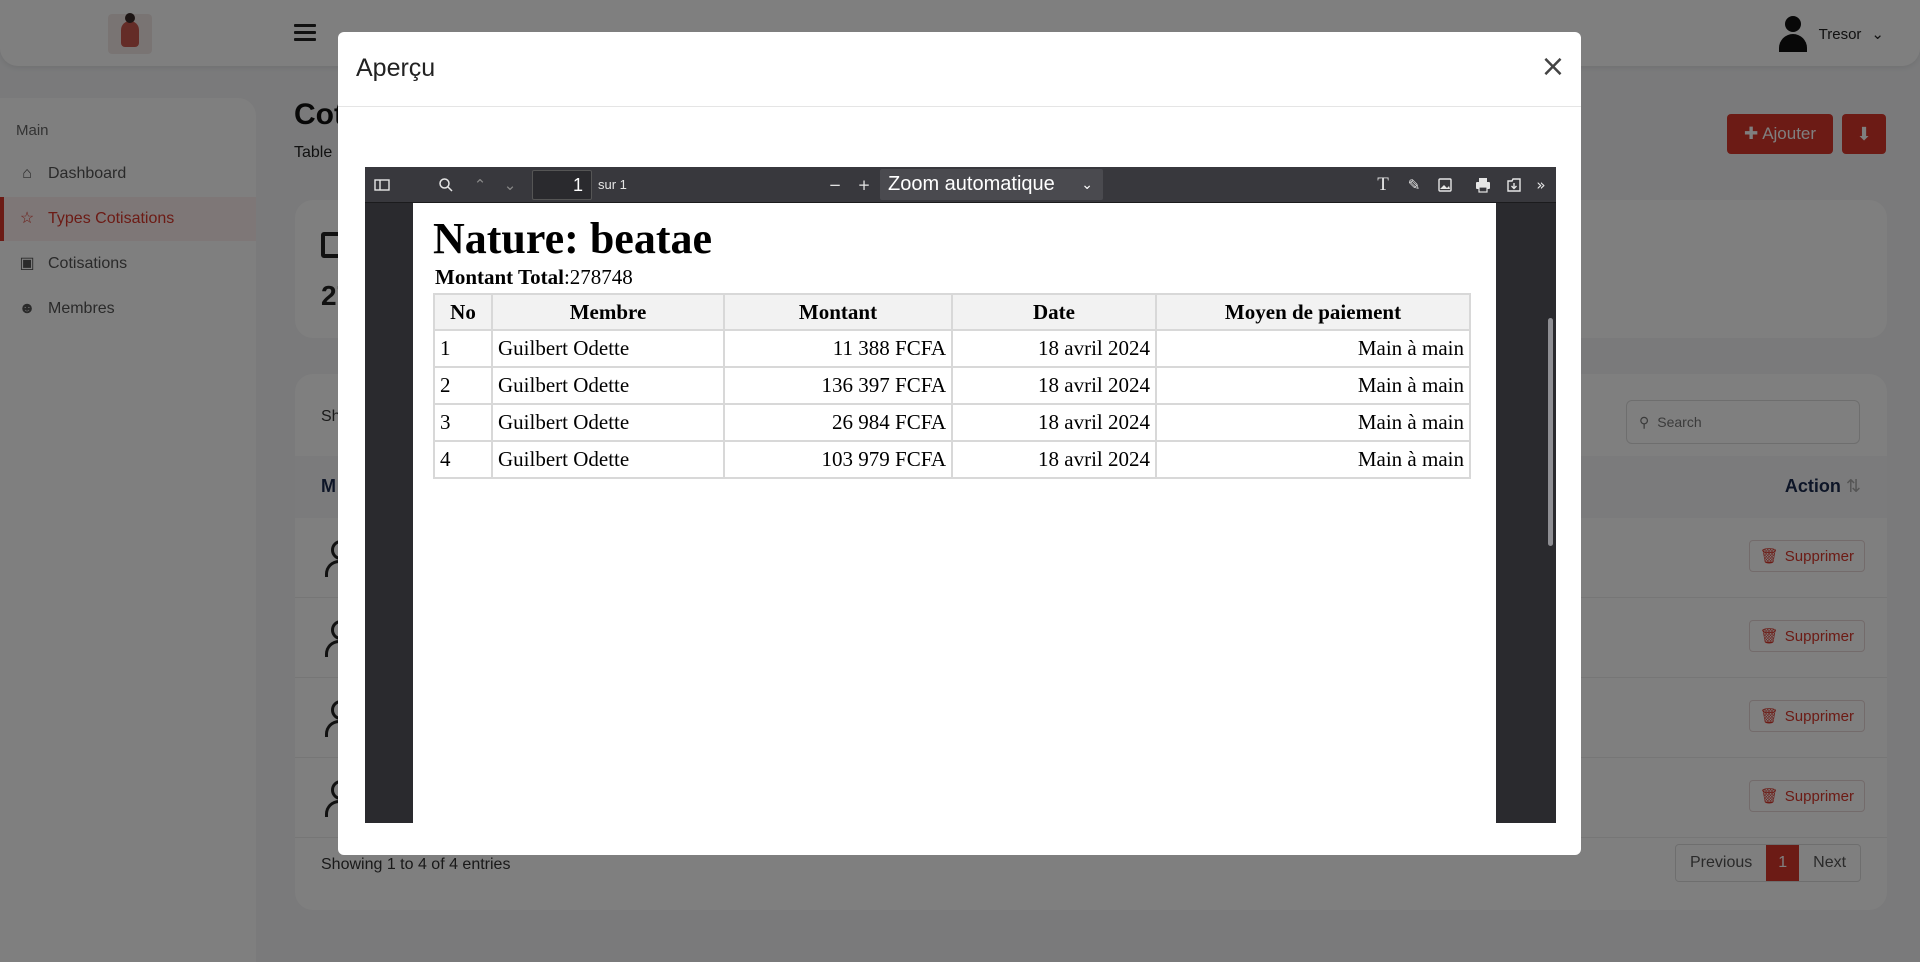 The height and width of the screenshot is (962, 1920). Describe the element at coordinates (396, 68) in the screenshot. I see `modal-title: Aperçu` at that location.